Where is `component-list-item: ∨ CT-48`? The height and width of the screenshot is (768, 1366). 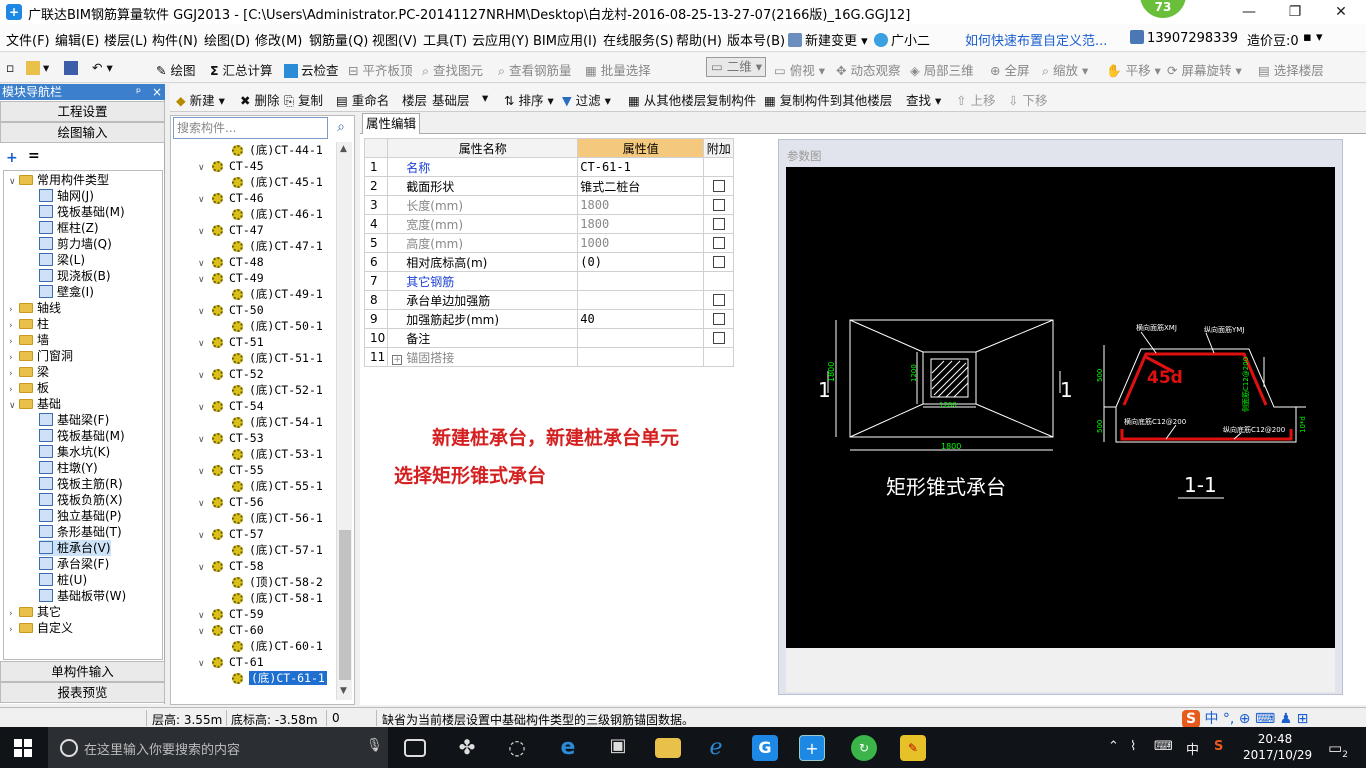 component-list-item: ∨ CT-48 is located at coordinates (231, 262).